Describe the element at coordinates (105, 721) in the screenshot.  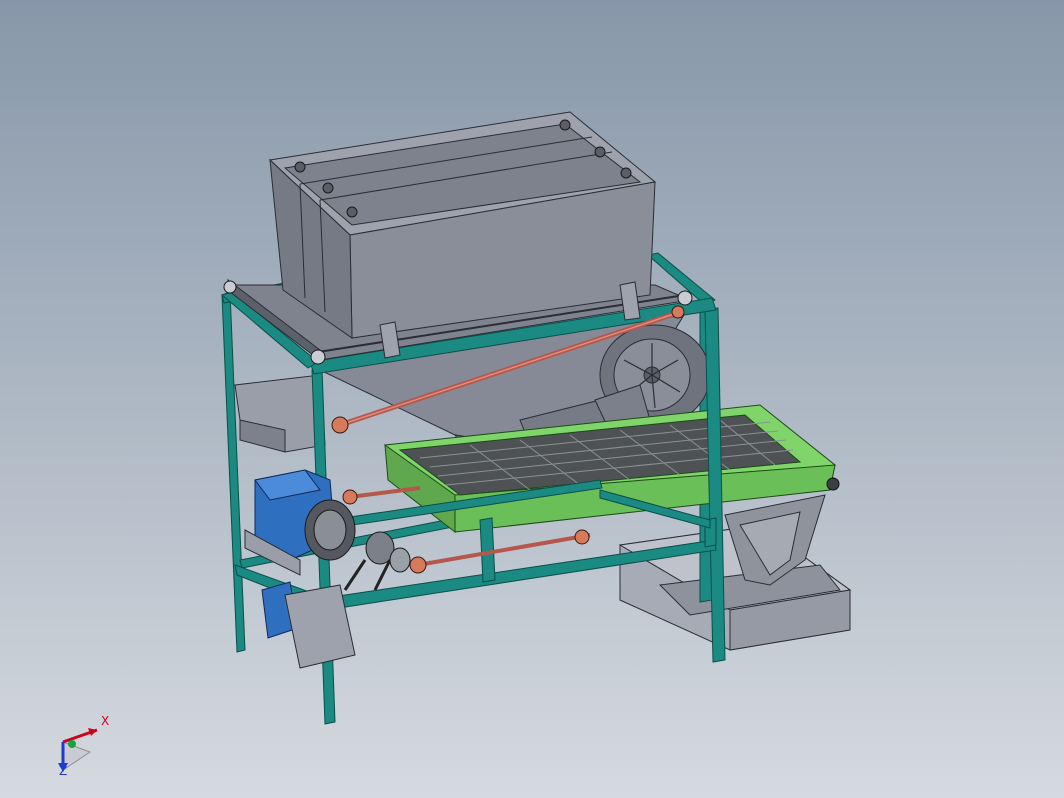
I see `axis-x-label: X` at that location.